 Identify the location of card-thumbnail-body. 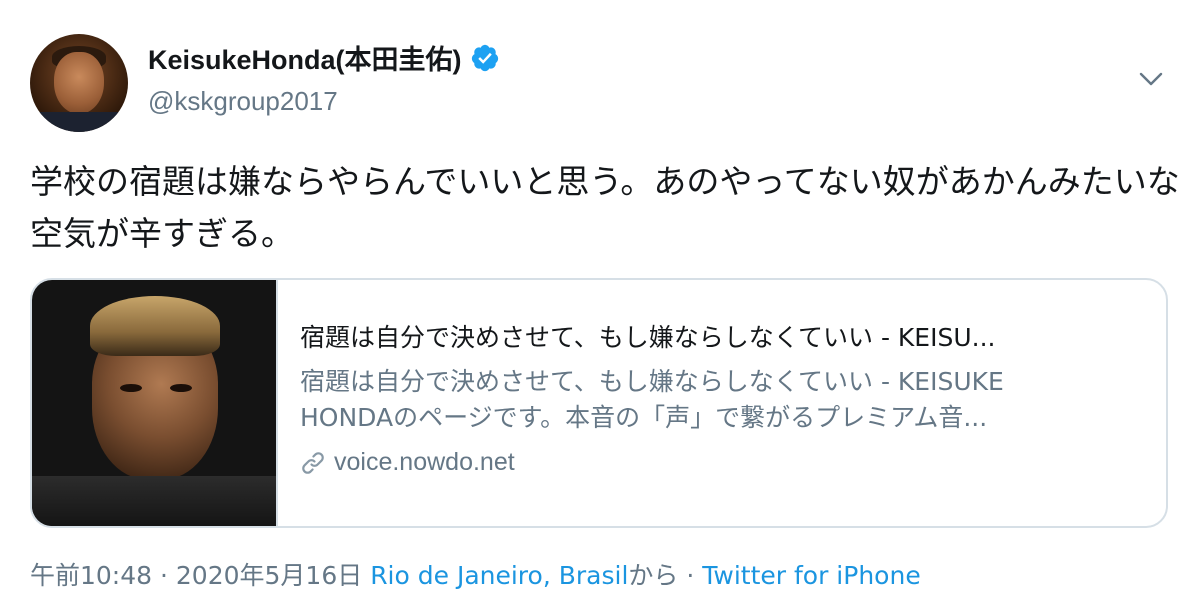
(154, 501).